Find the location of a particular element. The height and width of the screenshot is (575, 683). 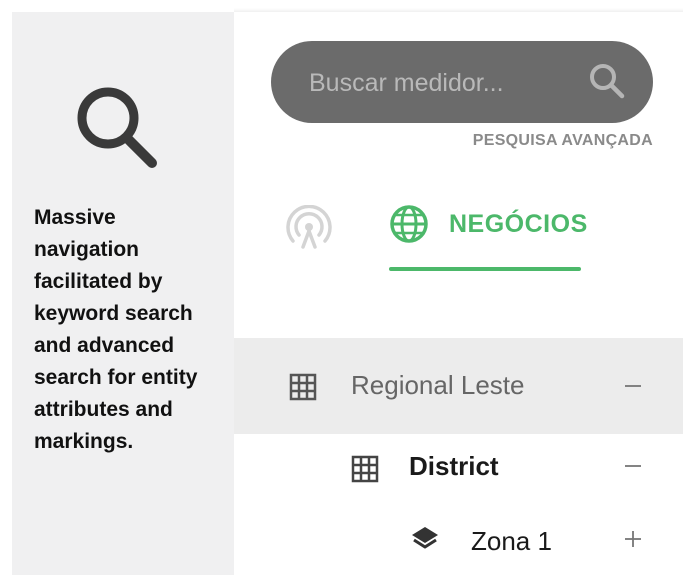

tree-item-zona-1: Zona 1 is located at coordinates (458, 542).